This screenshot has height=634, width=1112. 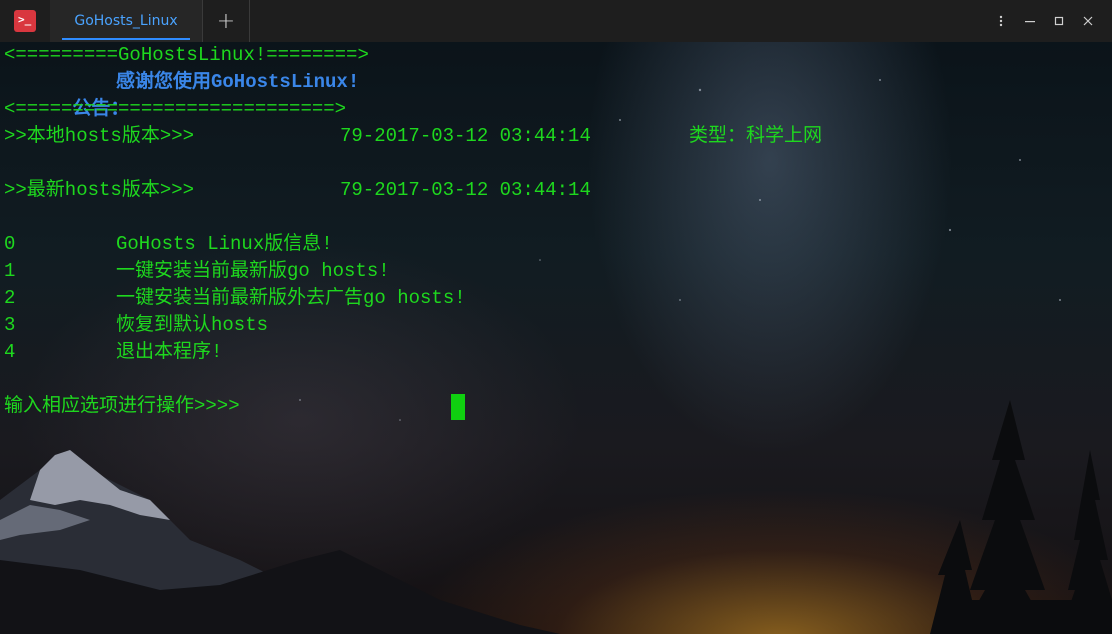 I want to click on menu-option-label: 恢复到默认hosts, so click(x=192, y=325).